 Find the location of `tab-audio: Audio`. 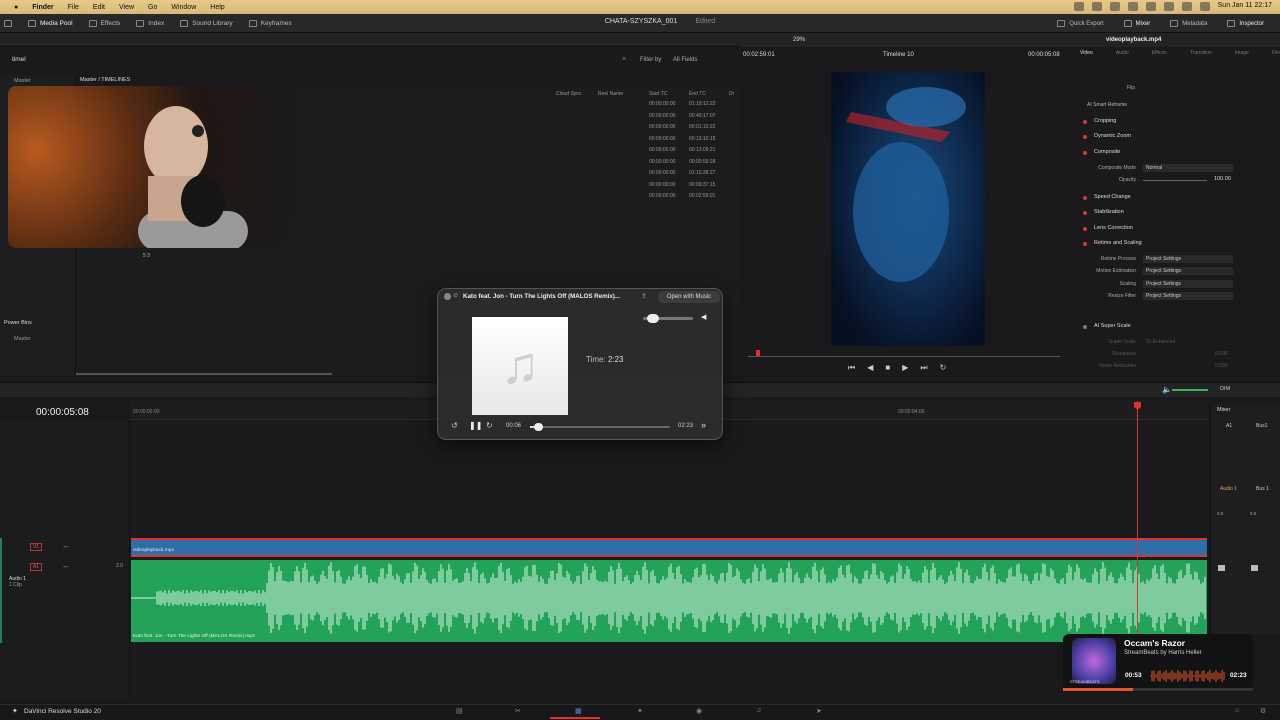

tab-audio: Audio is located at coordinates (1122, 53).